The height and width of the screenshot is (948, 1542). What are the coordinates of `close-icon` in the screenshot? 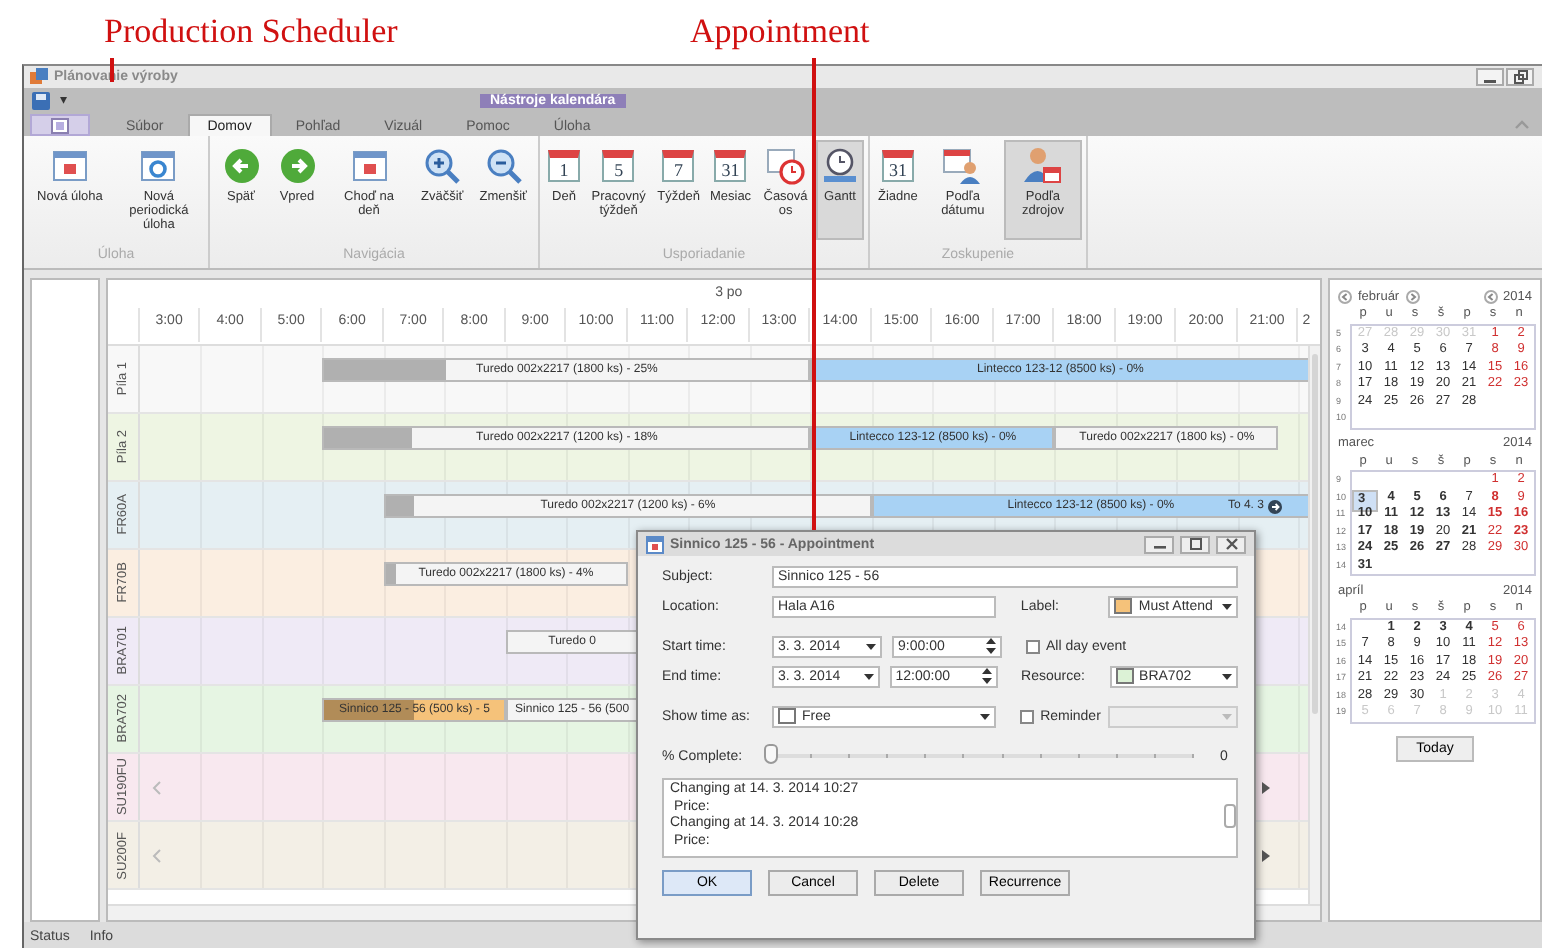 It's located at (1231, 544).